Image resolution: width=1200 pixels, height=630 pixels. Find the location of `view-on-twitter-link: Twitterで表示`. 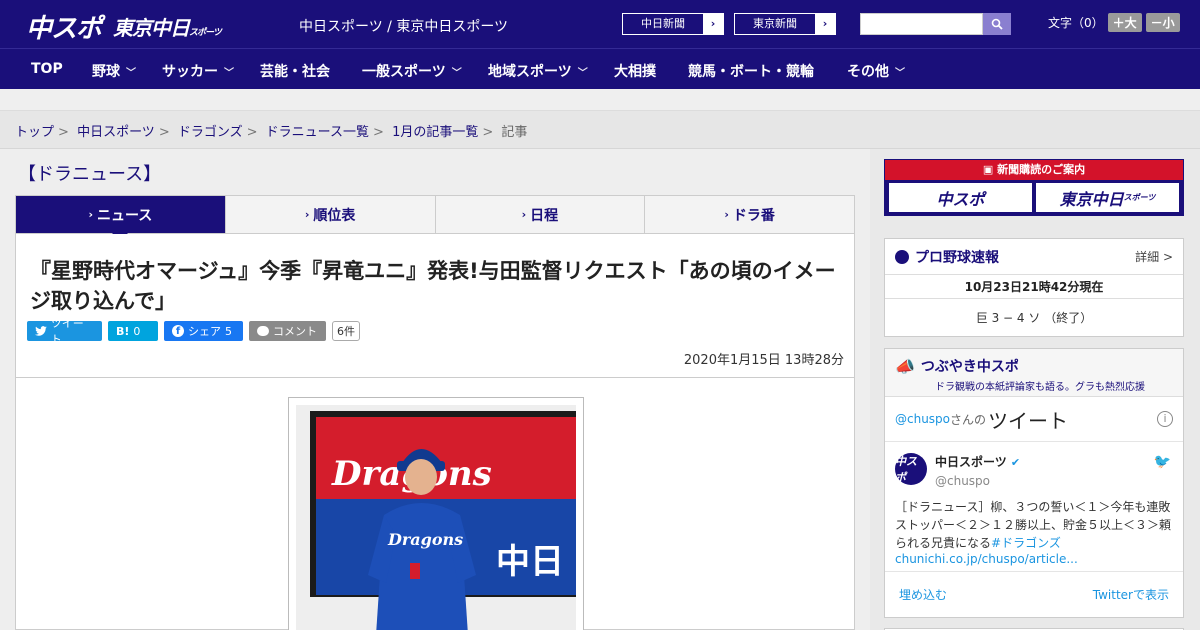

view-on-twitter-link: Twitterで表示 is located at coordinates (1131, 594).